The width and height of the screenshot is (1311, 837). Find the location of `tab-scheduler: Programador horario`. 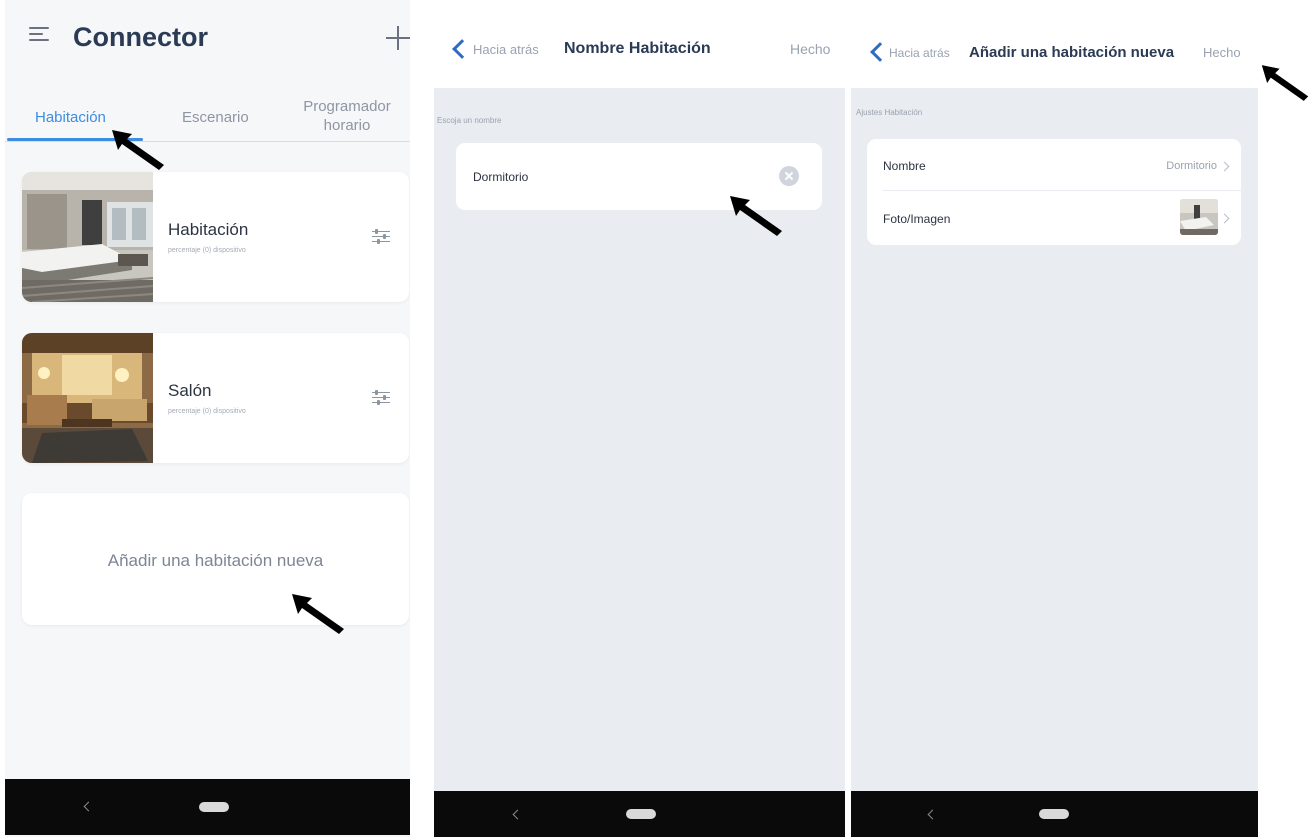

tab-scheduler: Programador horario is located at coordinates (347, 116).